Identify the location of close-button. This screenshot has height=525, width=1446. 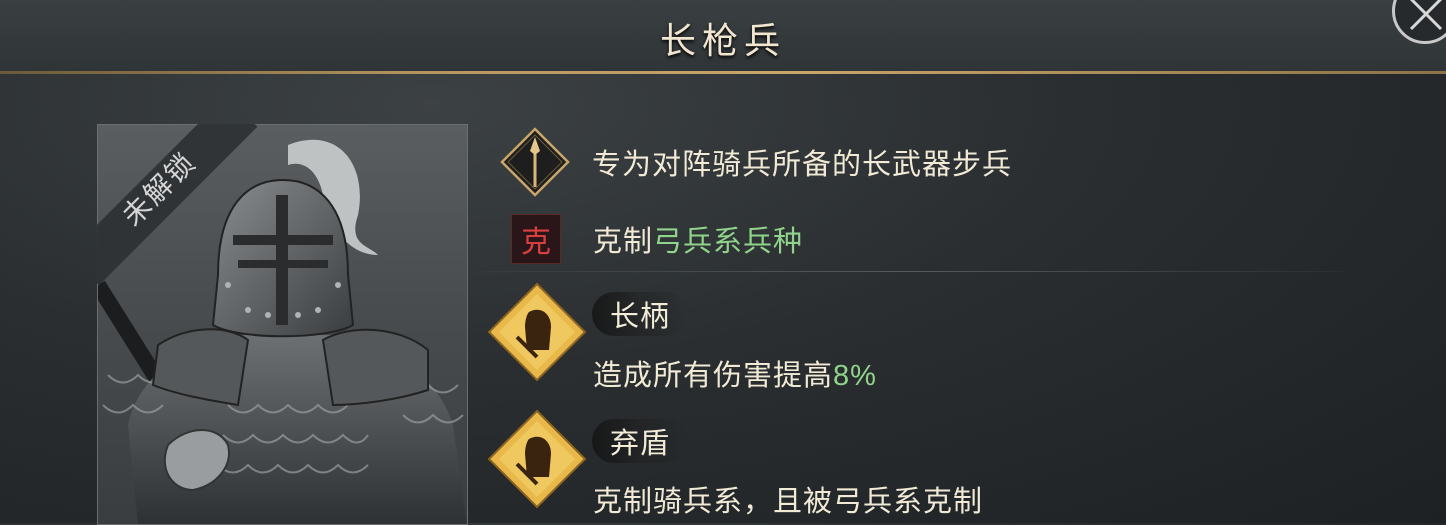
(1419, 22).